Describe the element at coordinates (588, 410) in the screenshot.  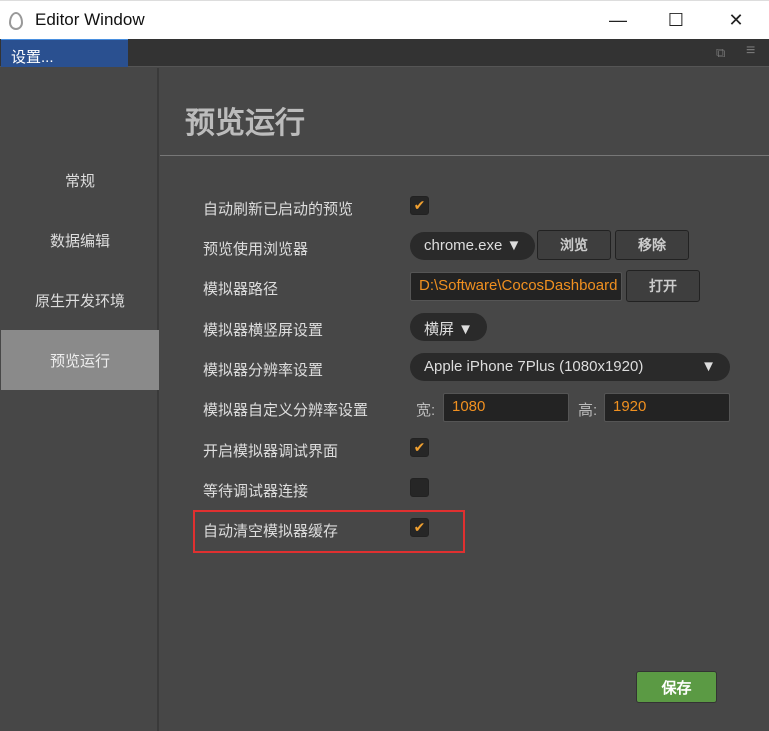
I see `height-label: 高:` at that location.